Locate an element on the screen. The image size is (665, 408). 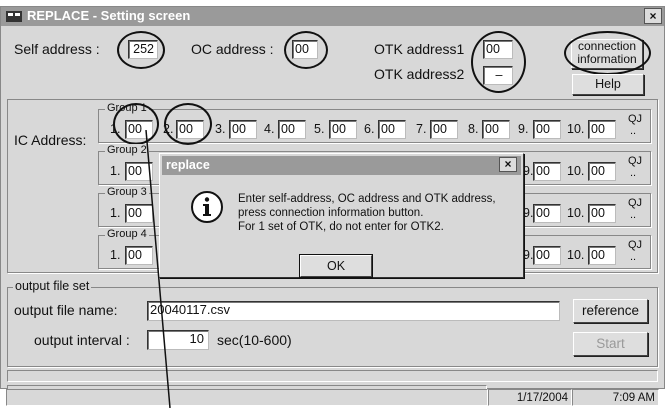
output-interval-unit: sec(10-600) is located at coordinates (254, 340).